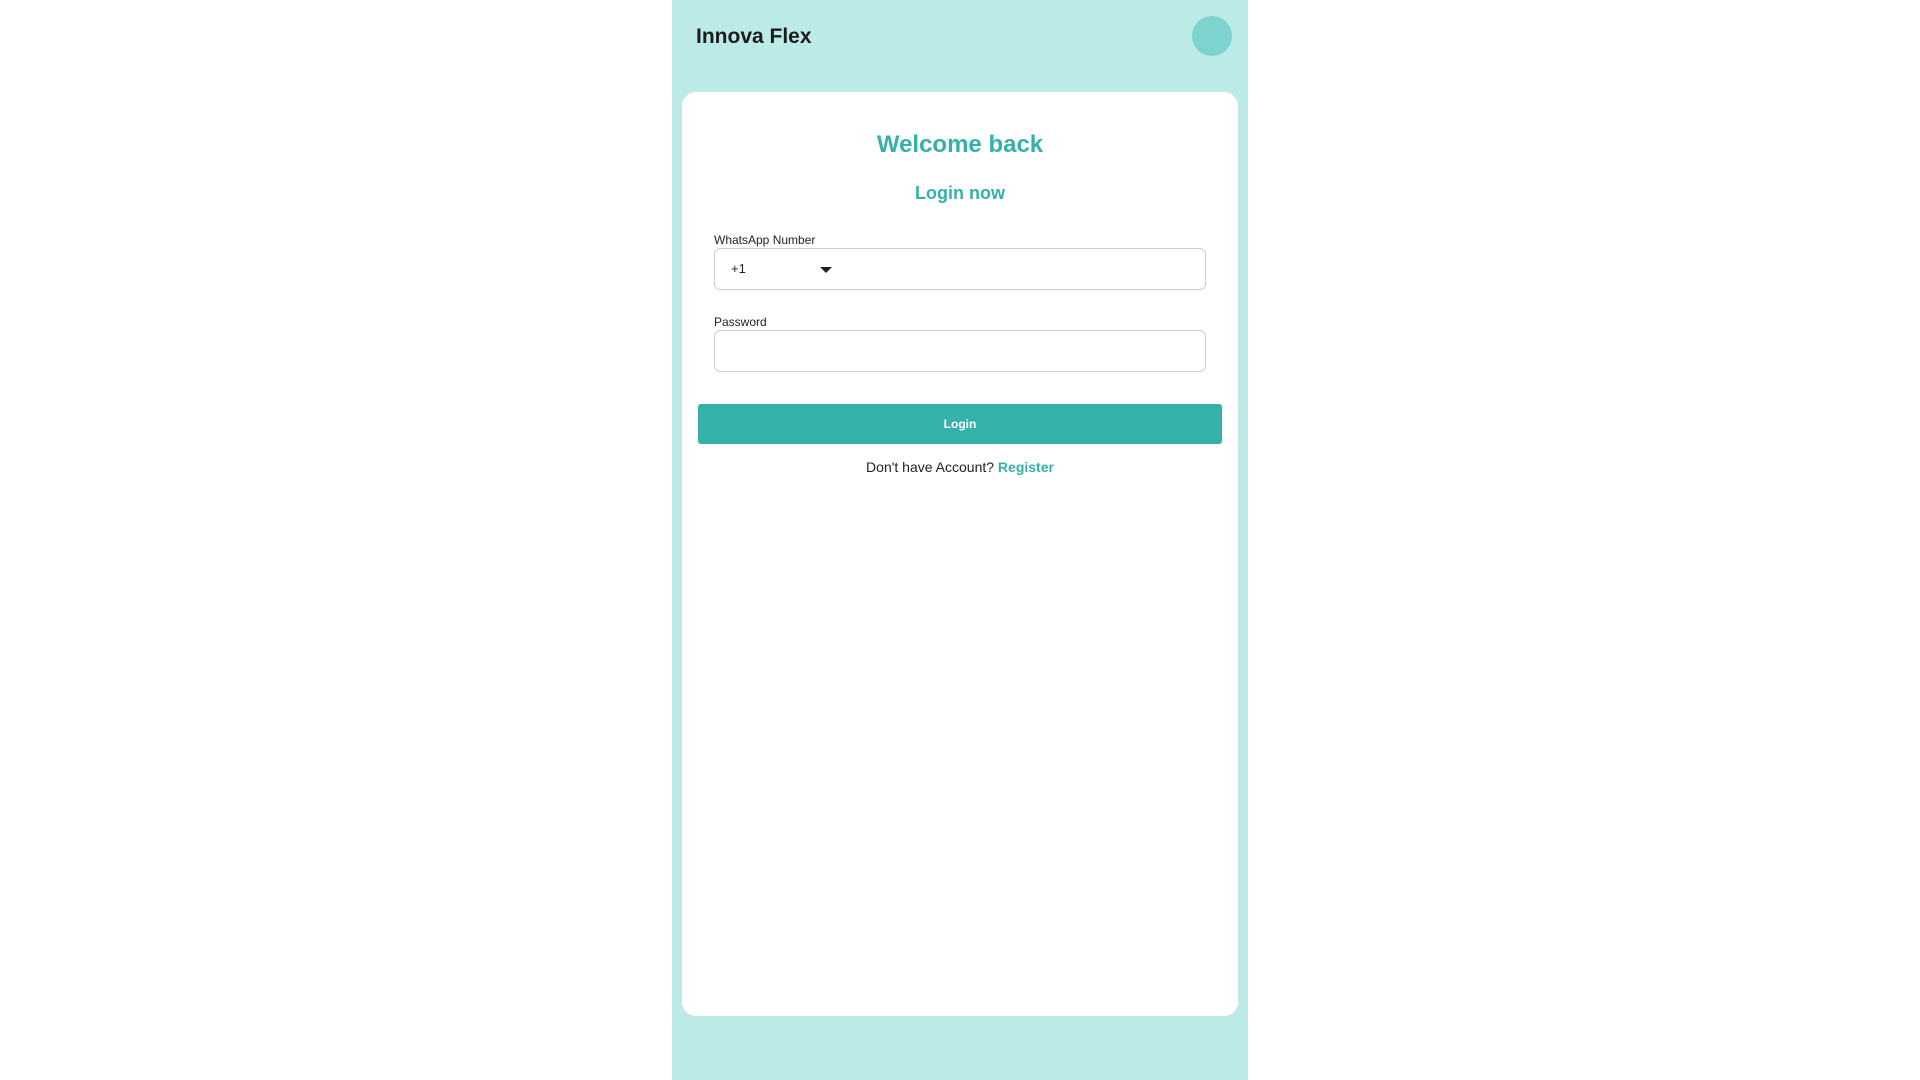 This screenshot has width=1920, height=1080. I want to click on whatsapp-number-field: +1, so click(960, 269).